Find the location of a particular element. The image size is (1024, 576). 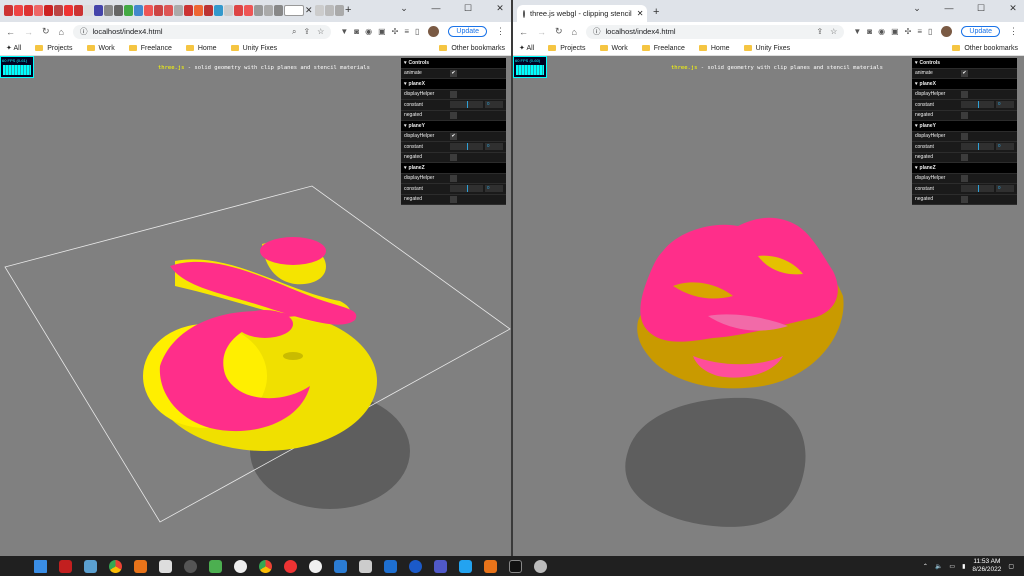

battery-icon: ▮ is located at coordinates (963, 566).